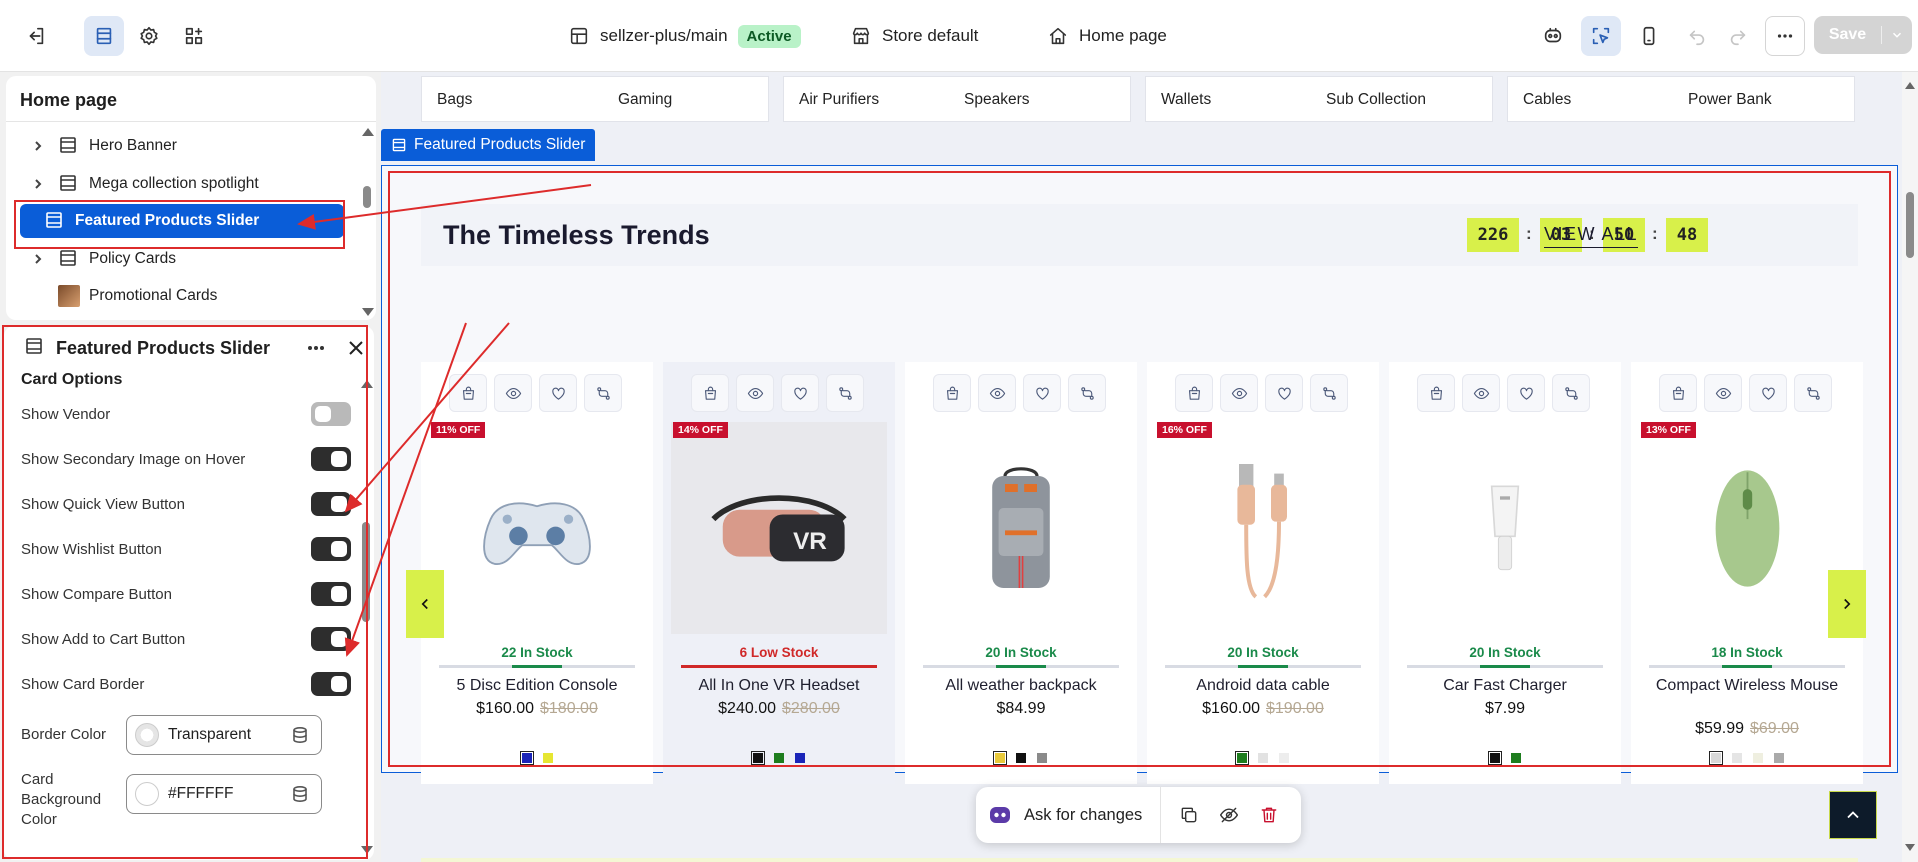 The width and height of the screenshot is (1918, 862). I want to click on collection-link: Cables, so click(1547, 100).